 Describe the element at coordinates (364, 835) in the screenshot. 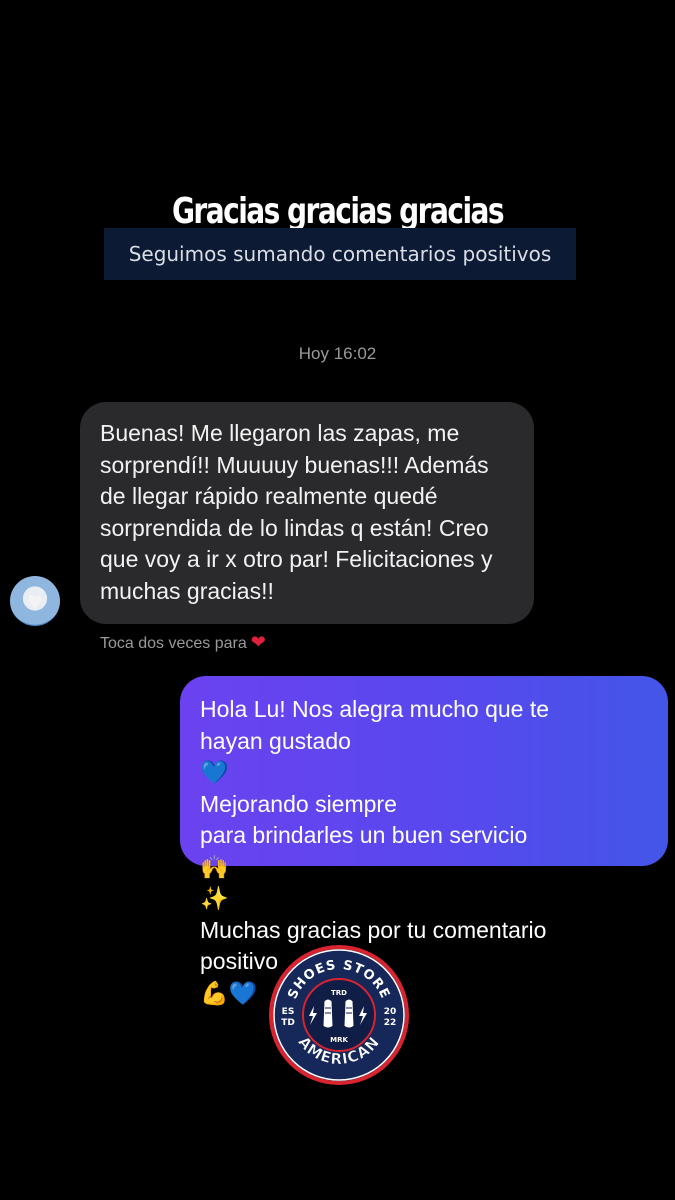

I see `message-text: para brindarles un buen servicio` at that location.